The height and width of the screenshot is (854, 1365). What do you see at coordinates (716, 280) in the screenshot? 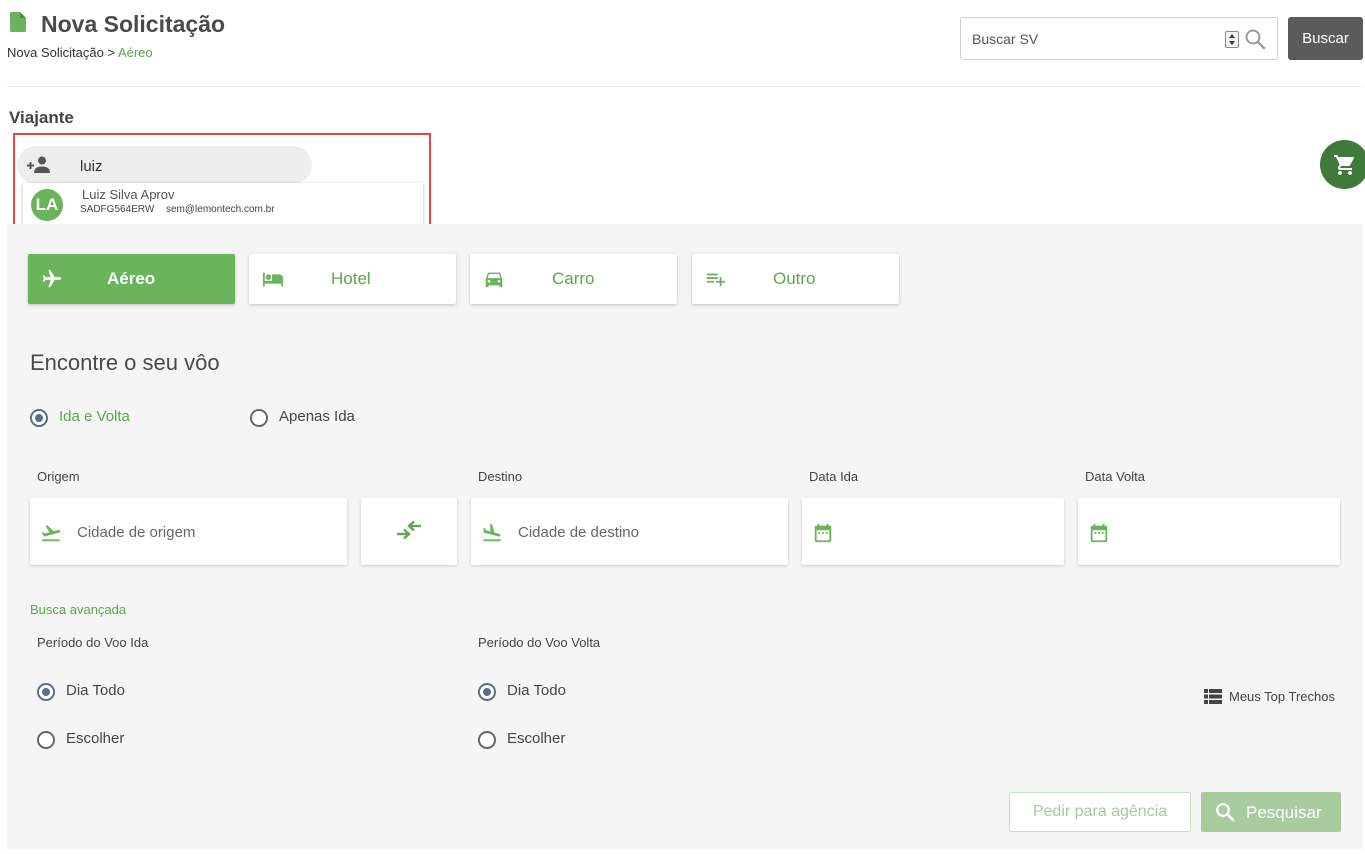
I see `playlist-add-icon` at bounding box center [716, 280].